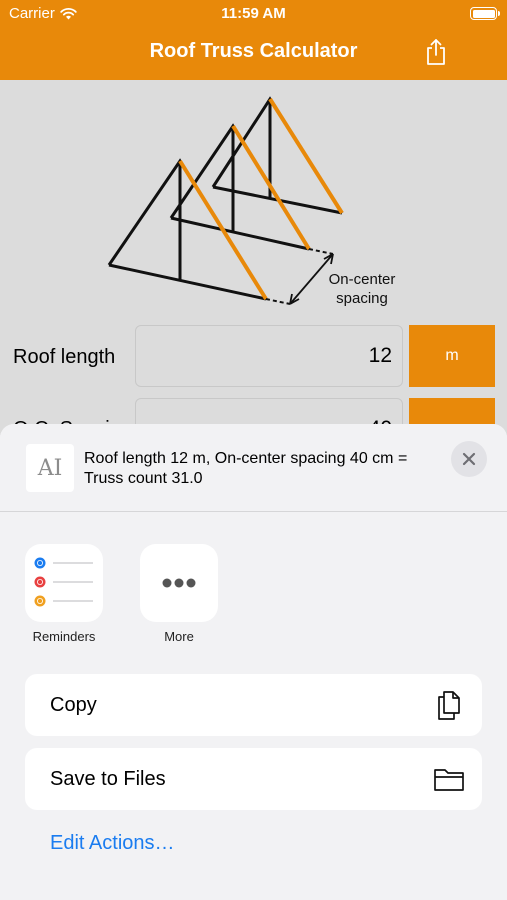 This screenshot has width=507, height=900. Describe the element at coordinates (362, 279) in the screenshot. I see `spacing-label-line1: On-center` at that location.